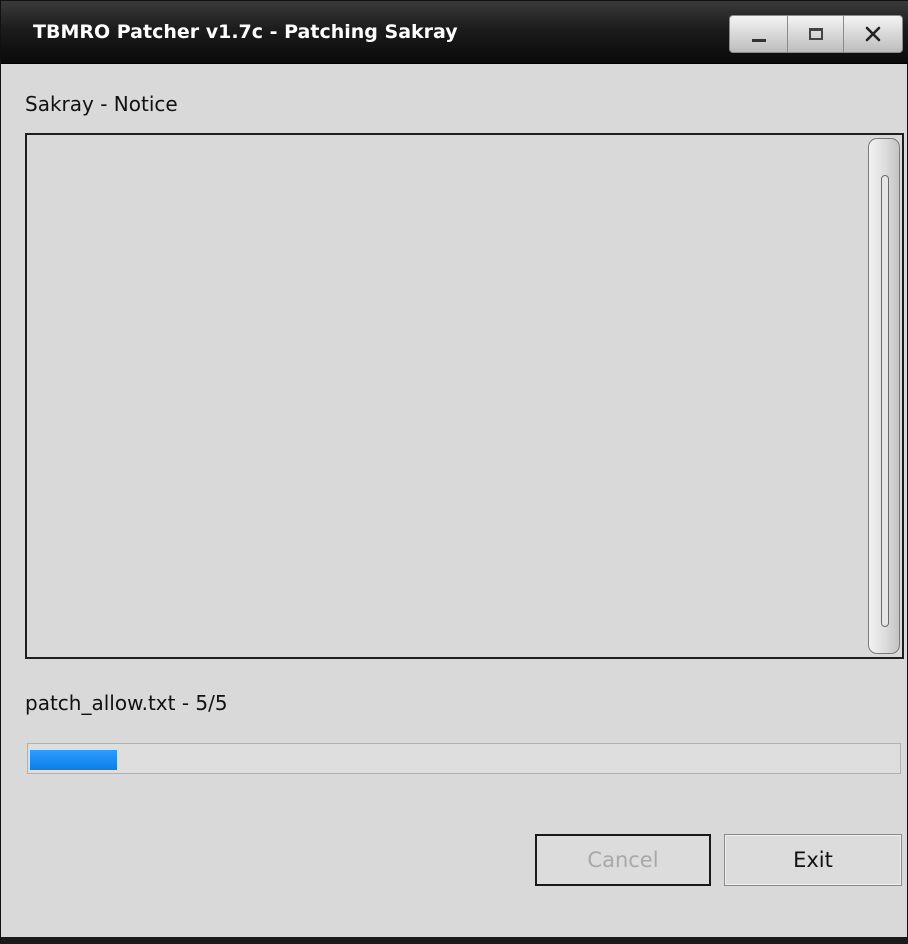 Image resolution: width=908 pixels, height=944 pixels. I want to click on close-icon, so click(873, 34).